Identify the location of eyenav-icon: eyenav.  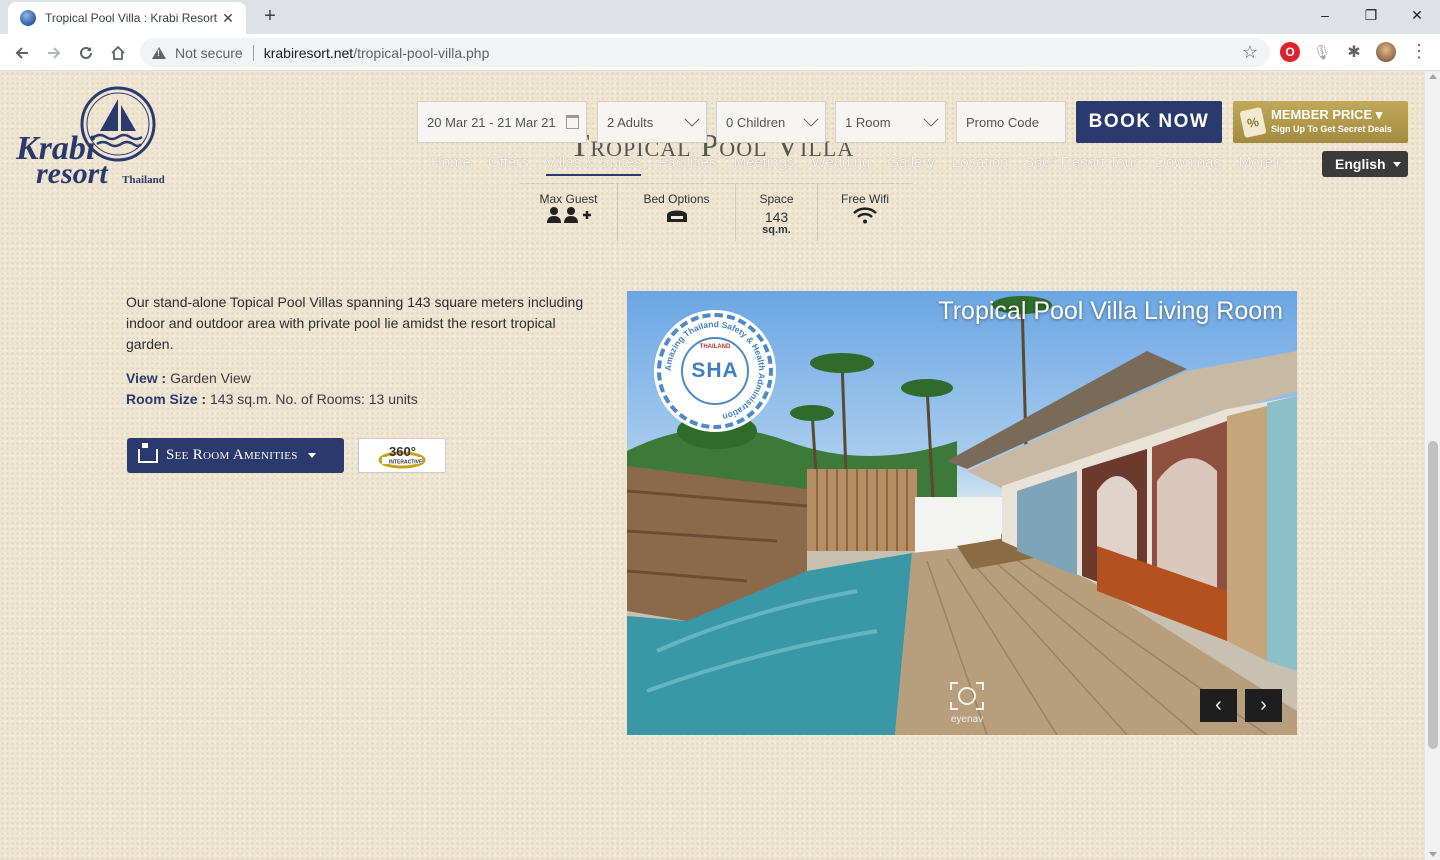
(967, 703).